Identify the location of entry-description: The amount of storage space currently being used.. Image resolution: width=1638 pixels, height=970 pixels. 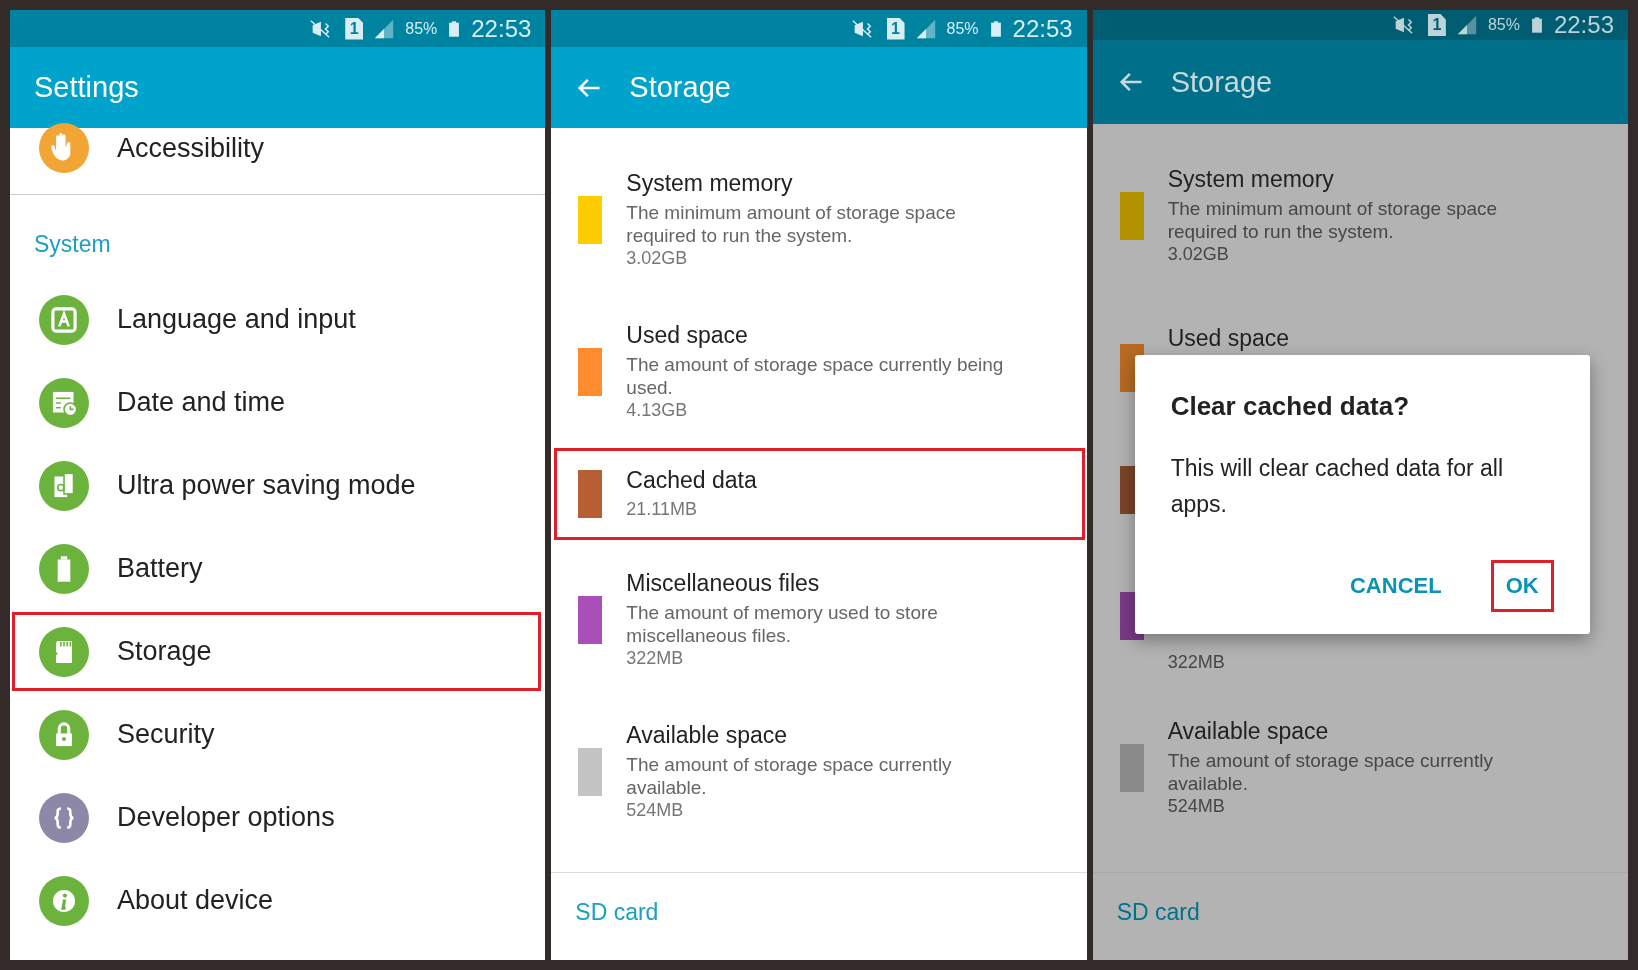
(815, 376).